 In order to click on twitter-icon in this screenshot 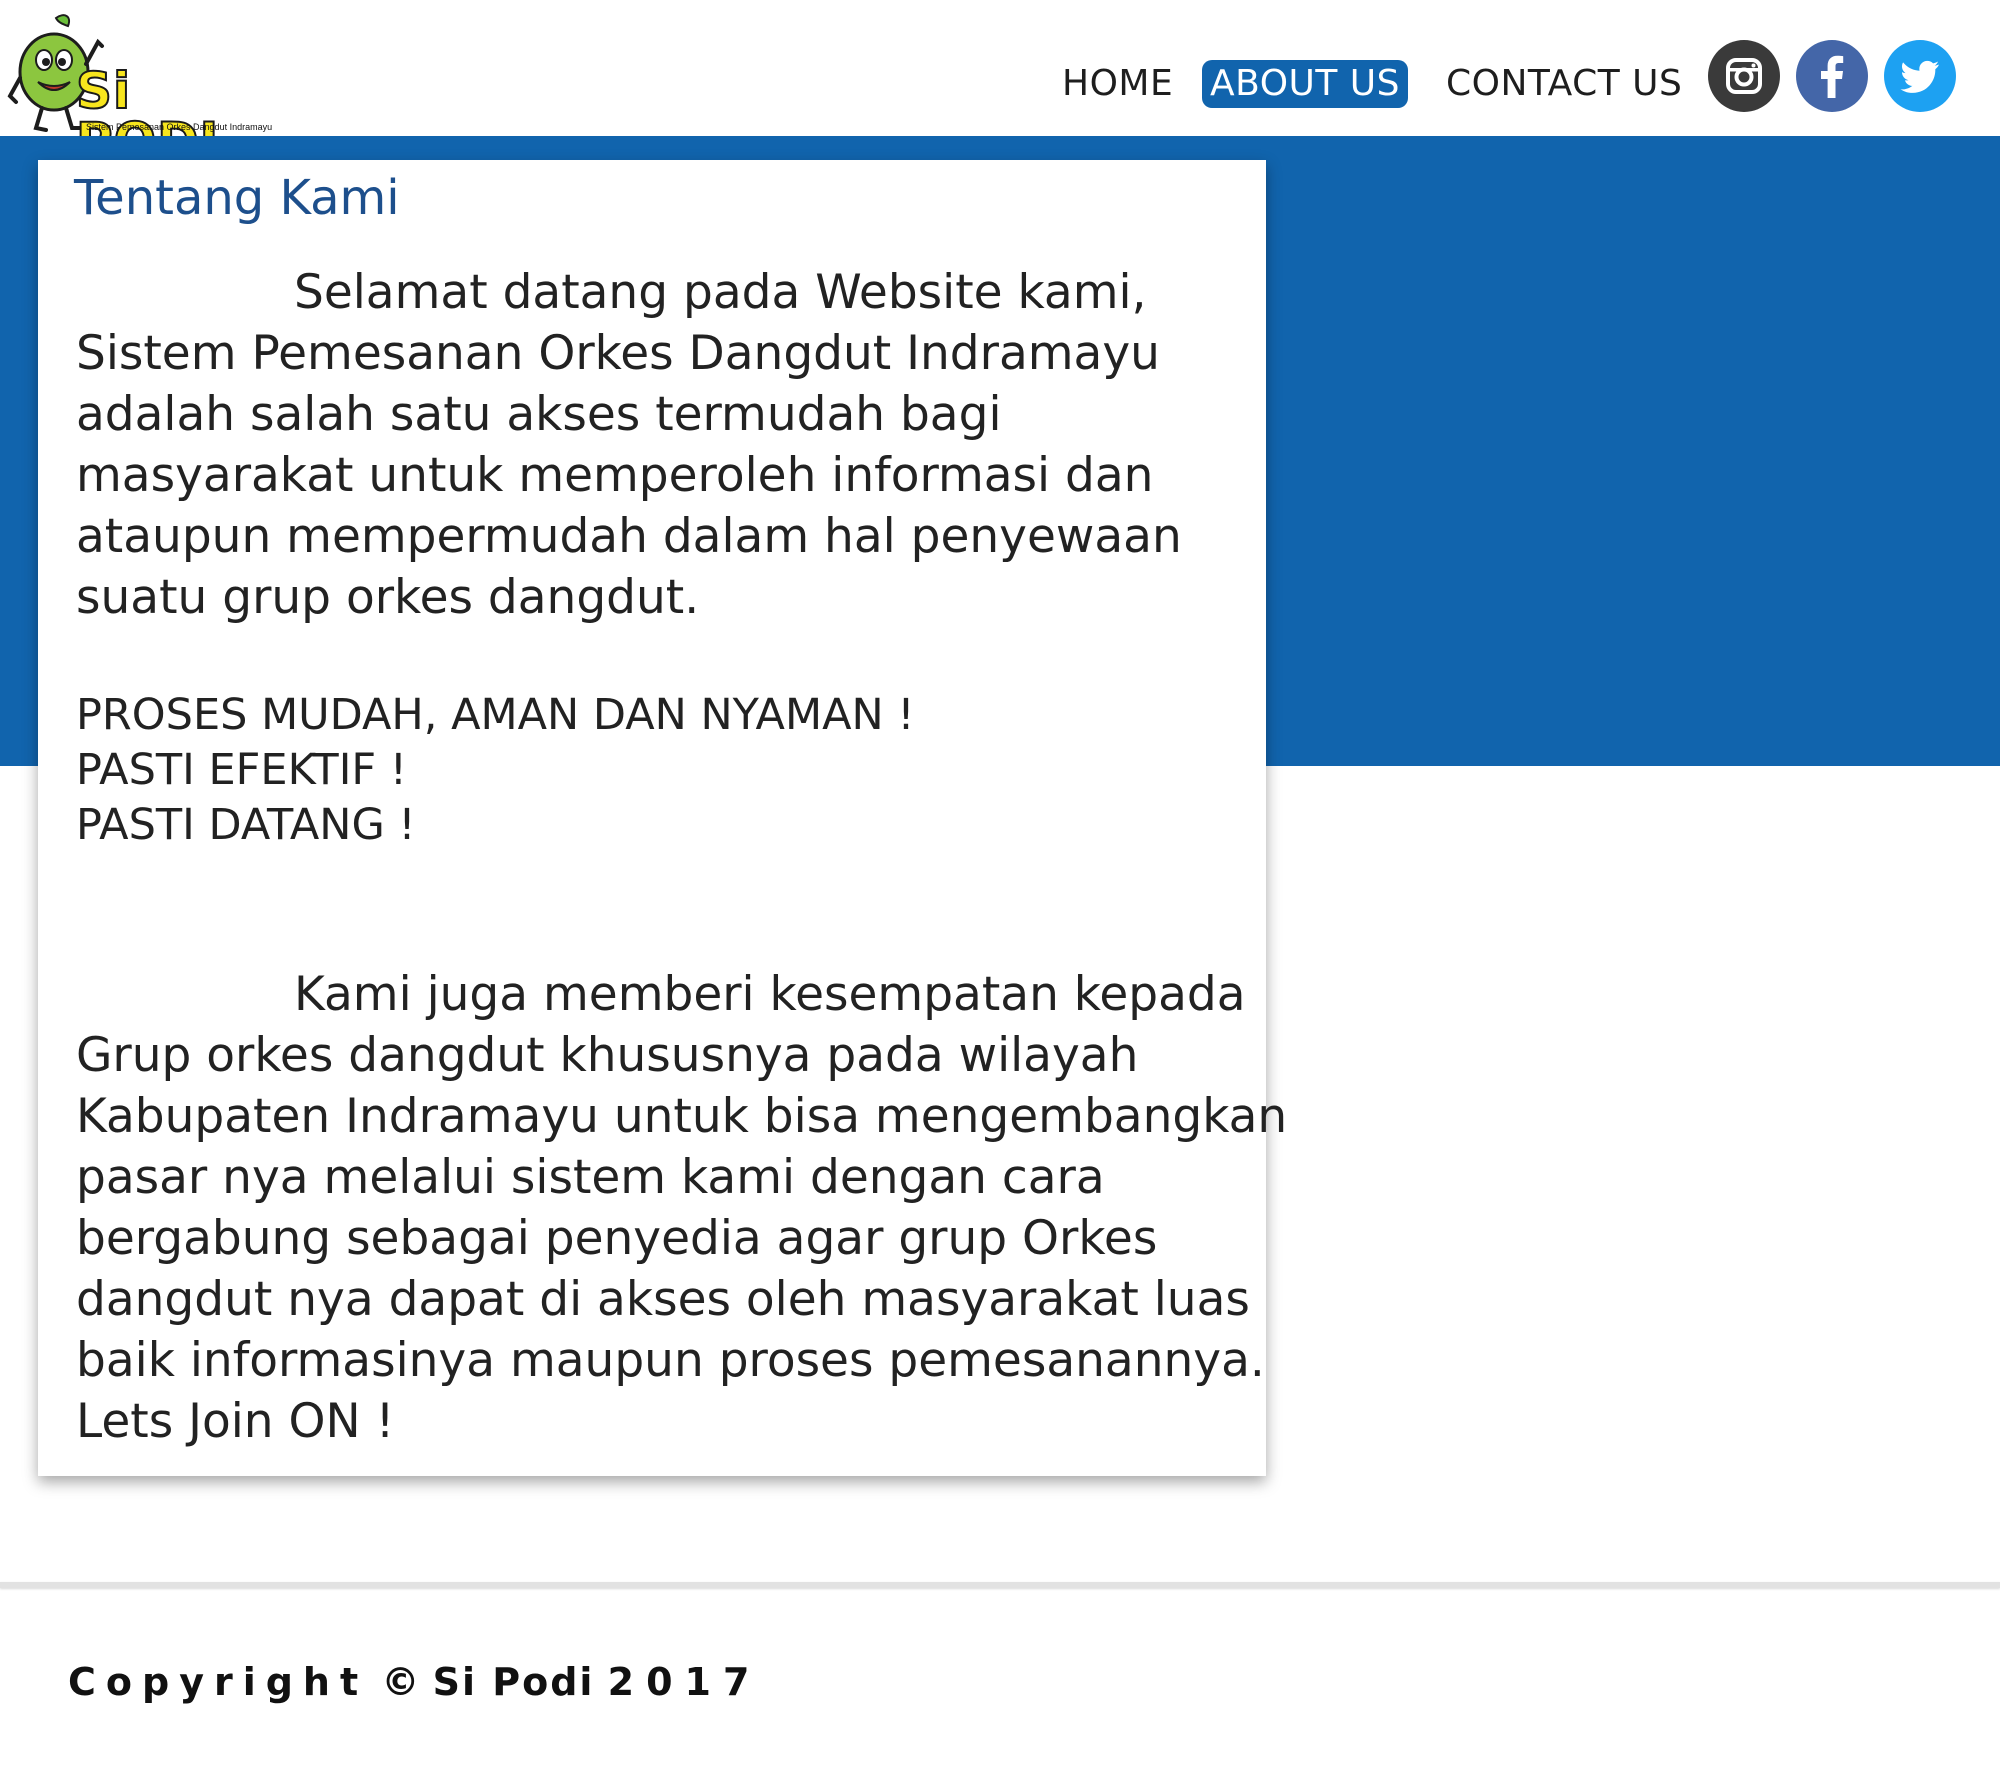, I will do `click(1920, 76)`.